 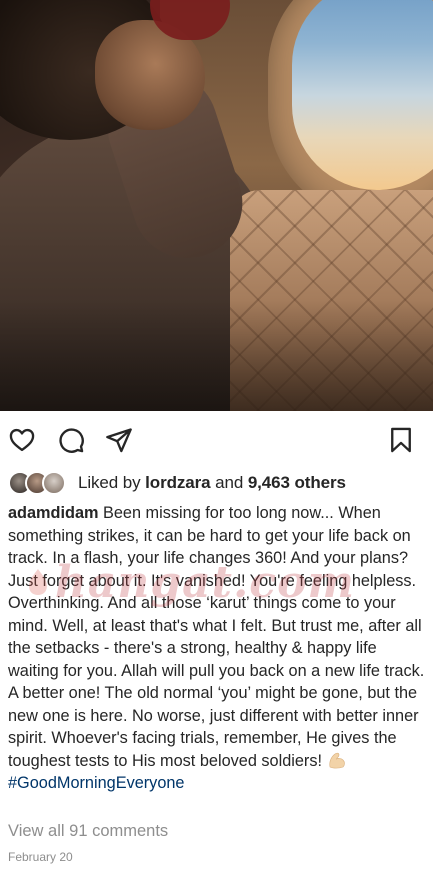 I want to click on liker-avatars, so click(x=39, y=483).